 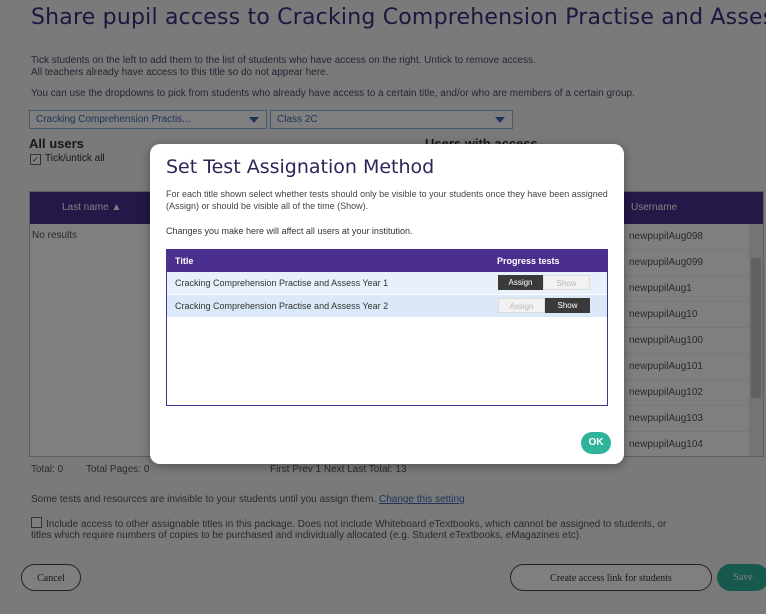 I want to click on assignation-table-header: Title Progress tests, so click(x=387, y=261).